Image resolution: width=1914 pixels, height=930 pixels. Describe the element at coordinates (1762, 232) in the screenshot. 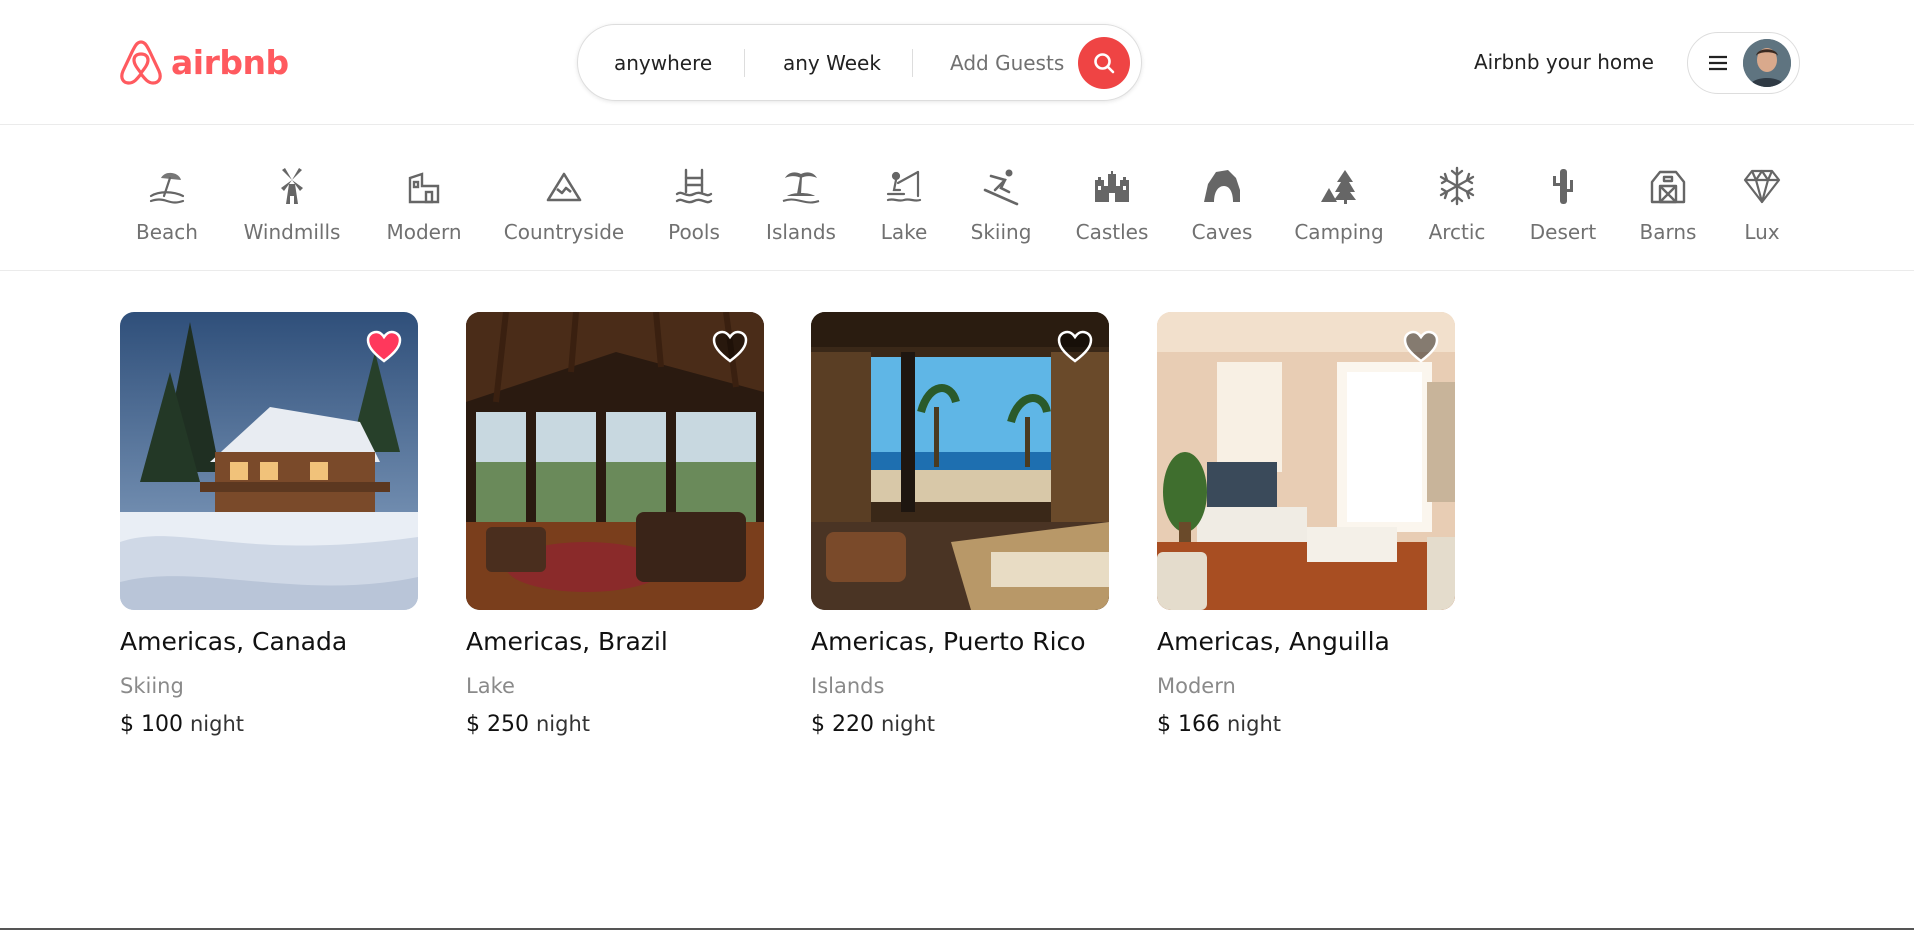

I see `category-label: Lux` at that location.